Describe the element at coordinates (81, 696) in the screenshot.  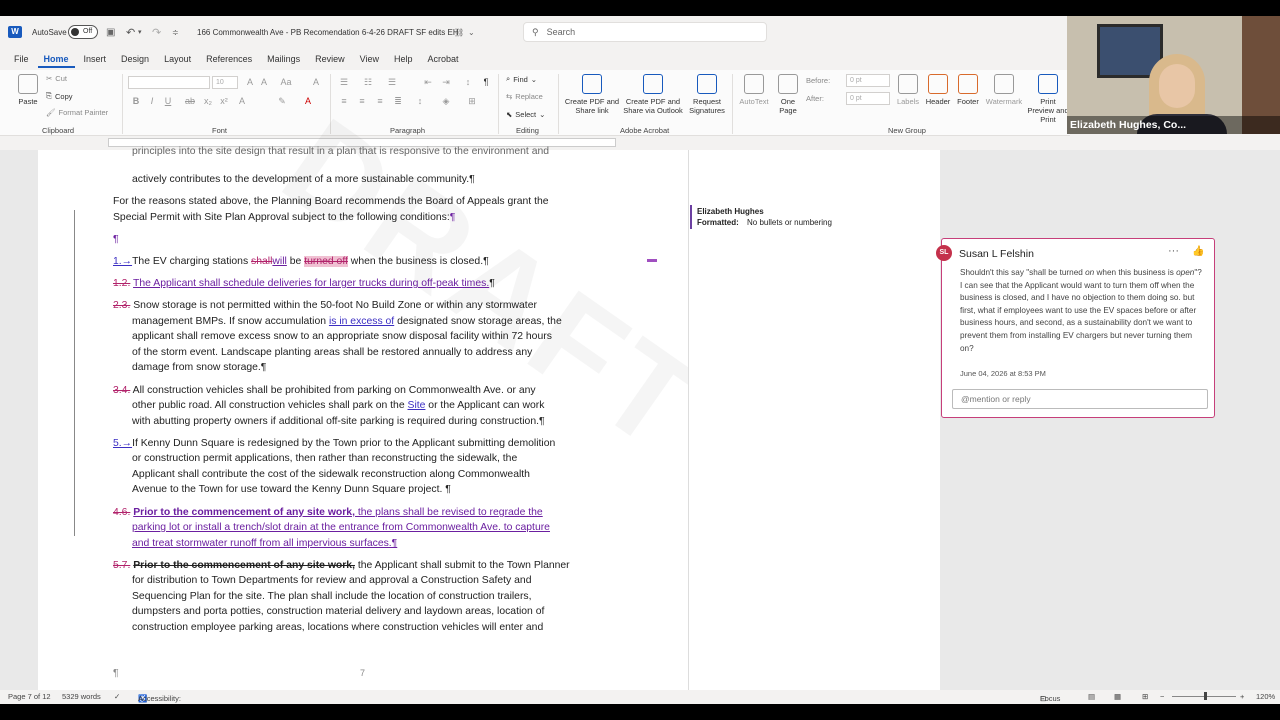
I see `word-count: 5329 words` at that location.